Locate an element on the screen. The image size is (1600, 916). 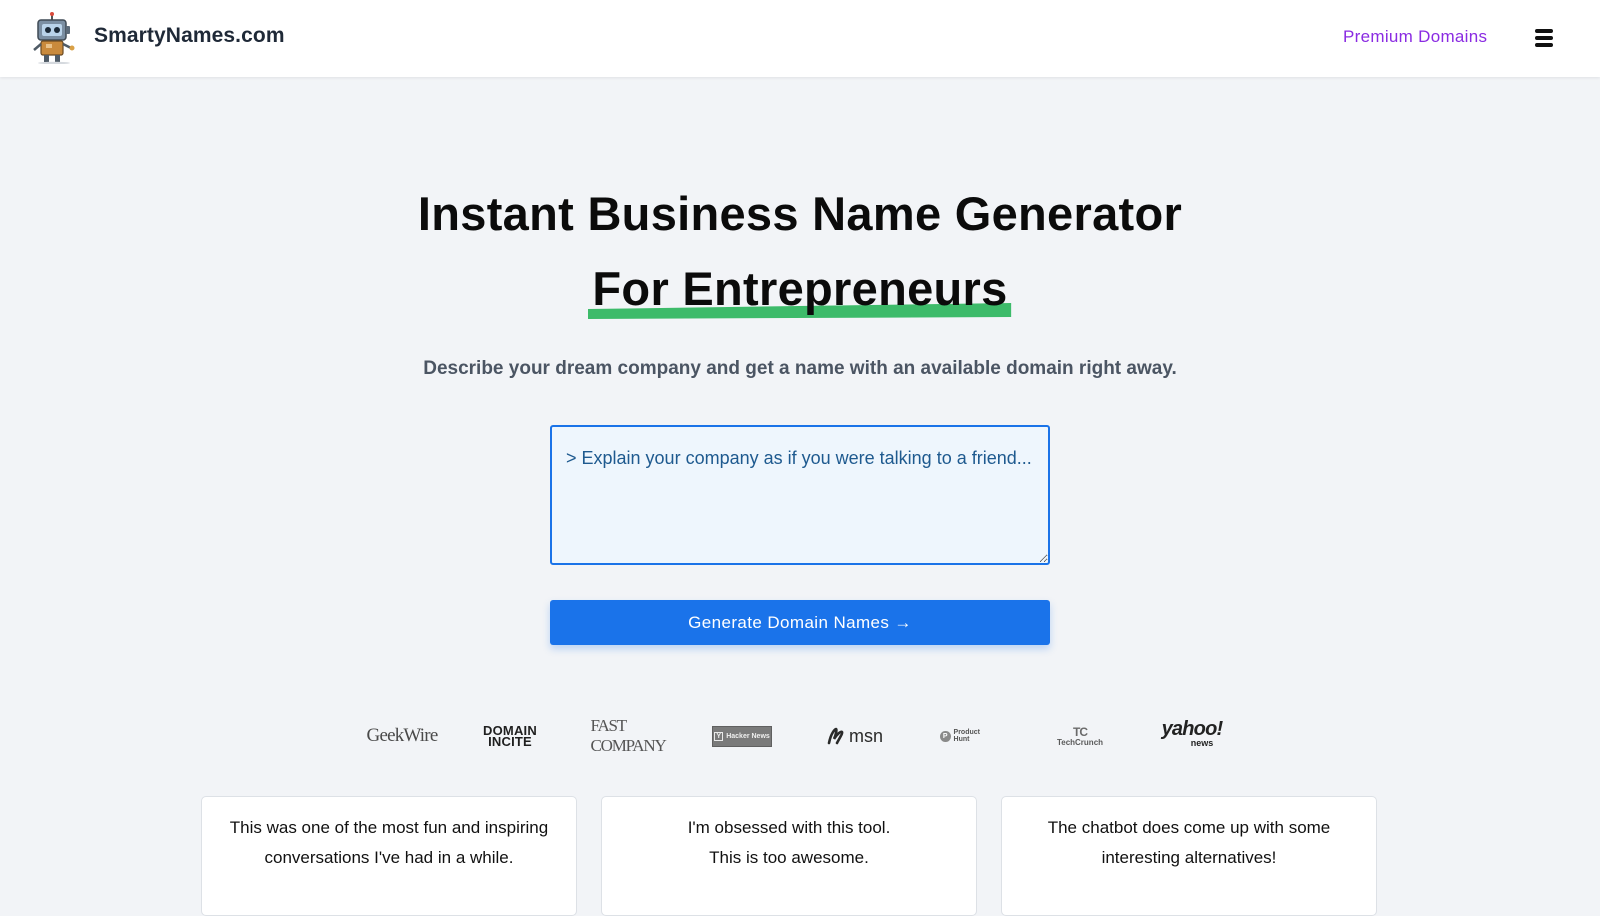
hacker-news-badge: Y Hacker News is located at coordinates (742, 736).